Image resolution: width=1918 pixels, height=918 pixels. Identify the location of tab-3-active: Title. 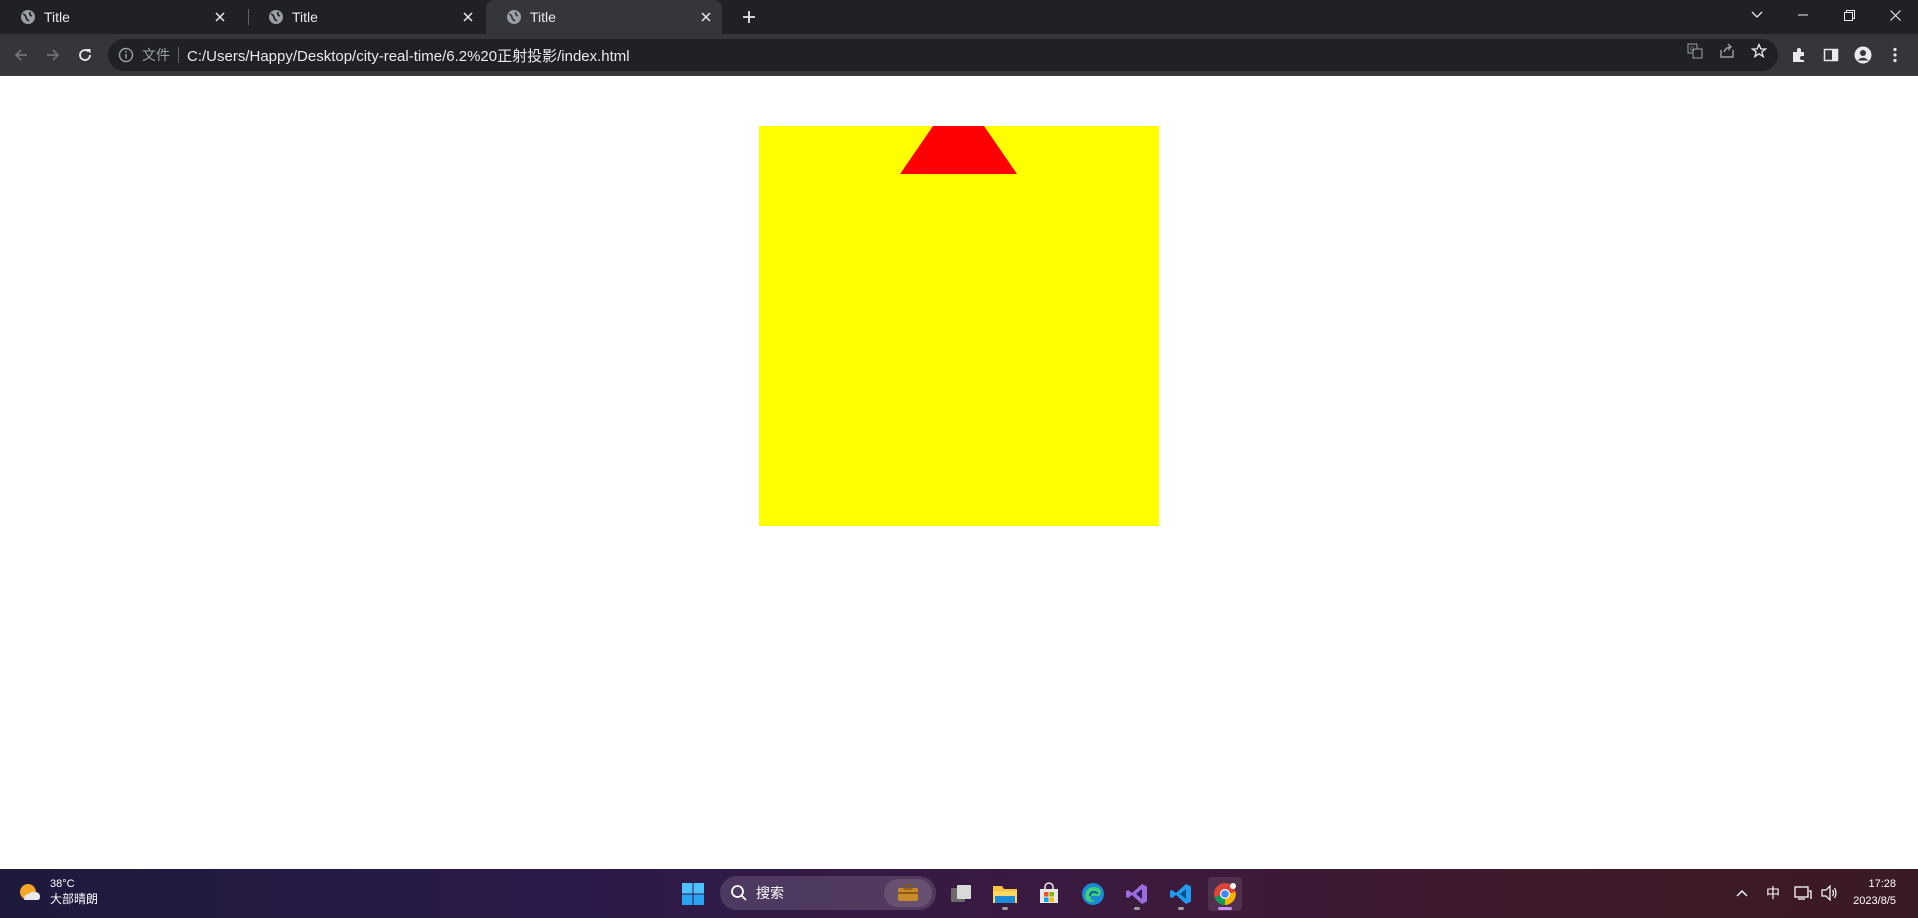
(604, 17).